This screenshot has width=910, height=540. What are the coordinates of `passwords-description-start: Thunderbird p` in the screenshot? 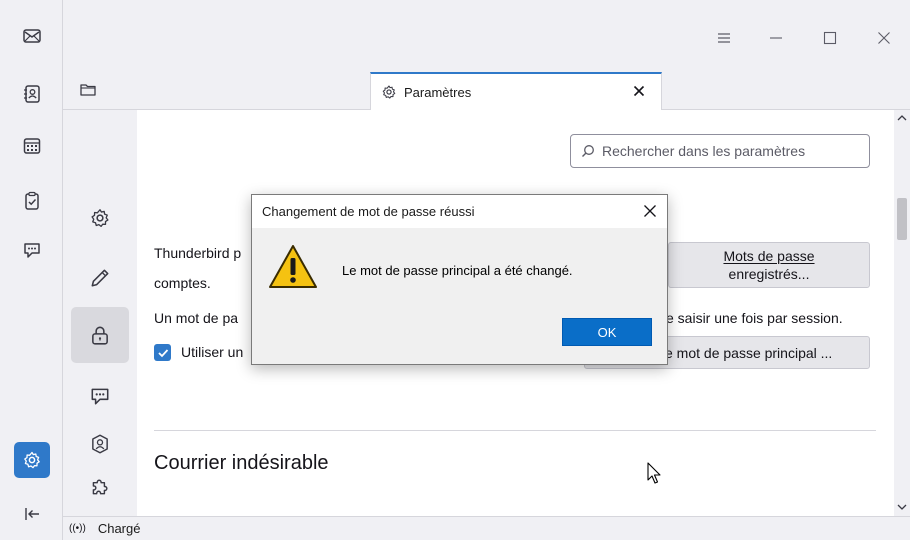 It's located at (198, 253).